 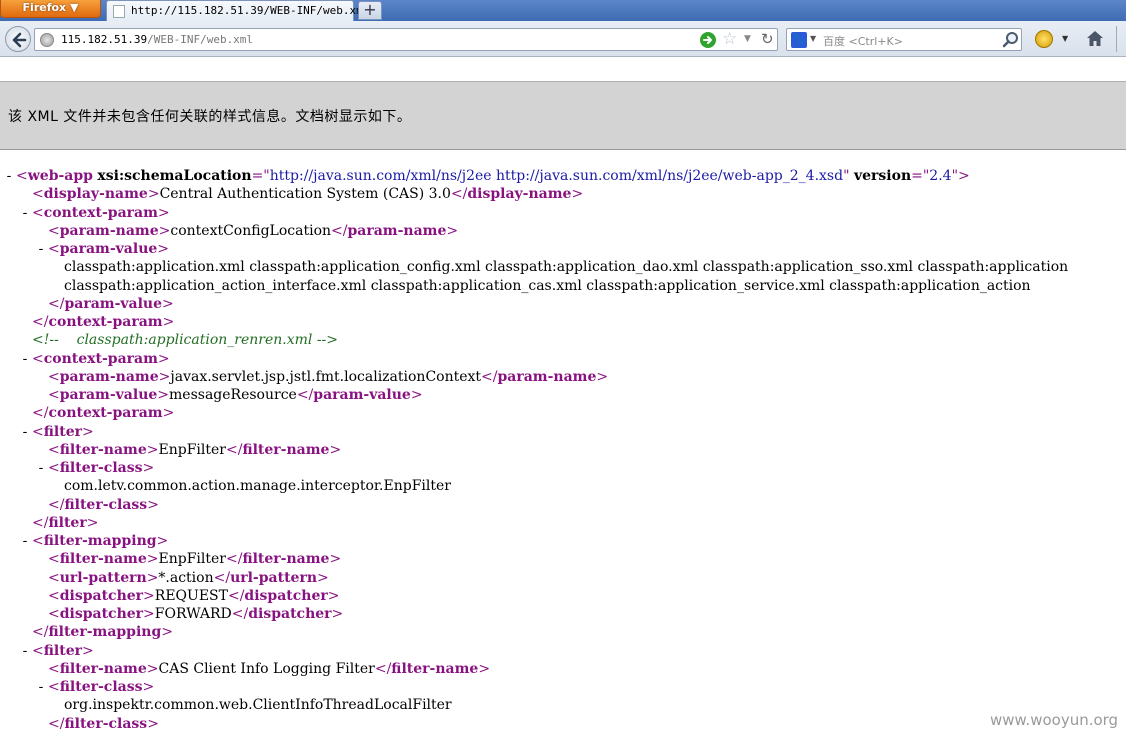 What do you see at coordinates (767, 39) in the screenshot?
I see `reload-icon: ↻` at bounding box center [767, 39].